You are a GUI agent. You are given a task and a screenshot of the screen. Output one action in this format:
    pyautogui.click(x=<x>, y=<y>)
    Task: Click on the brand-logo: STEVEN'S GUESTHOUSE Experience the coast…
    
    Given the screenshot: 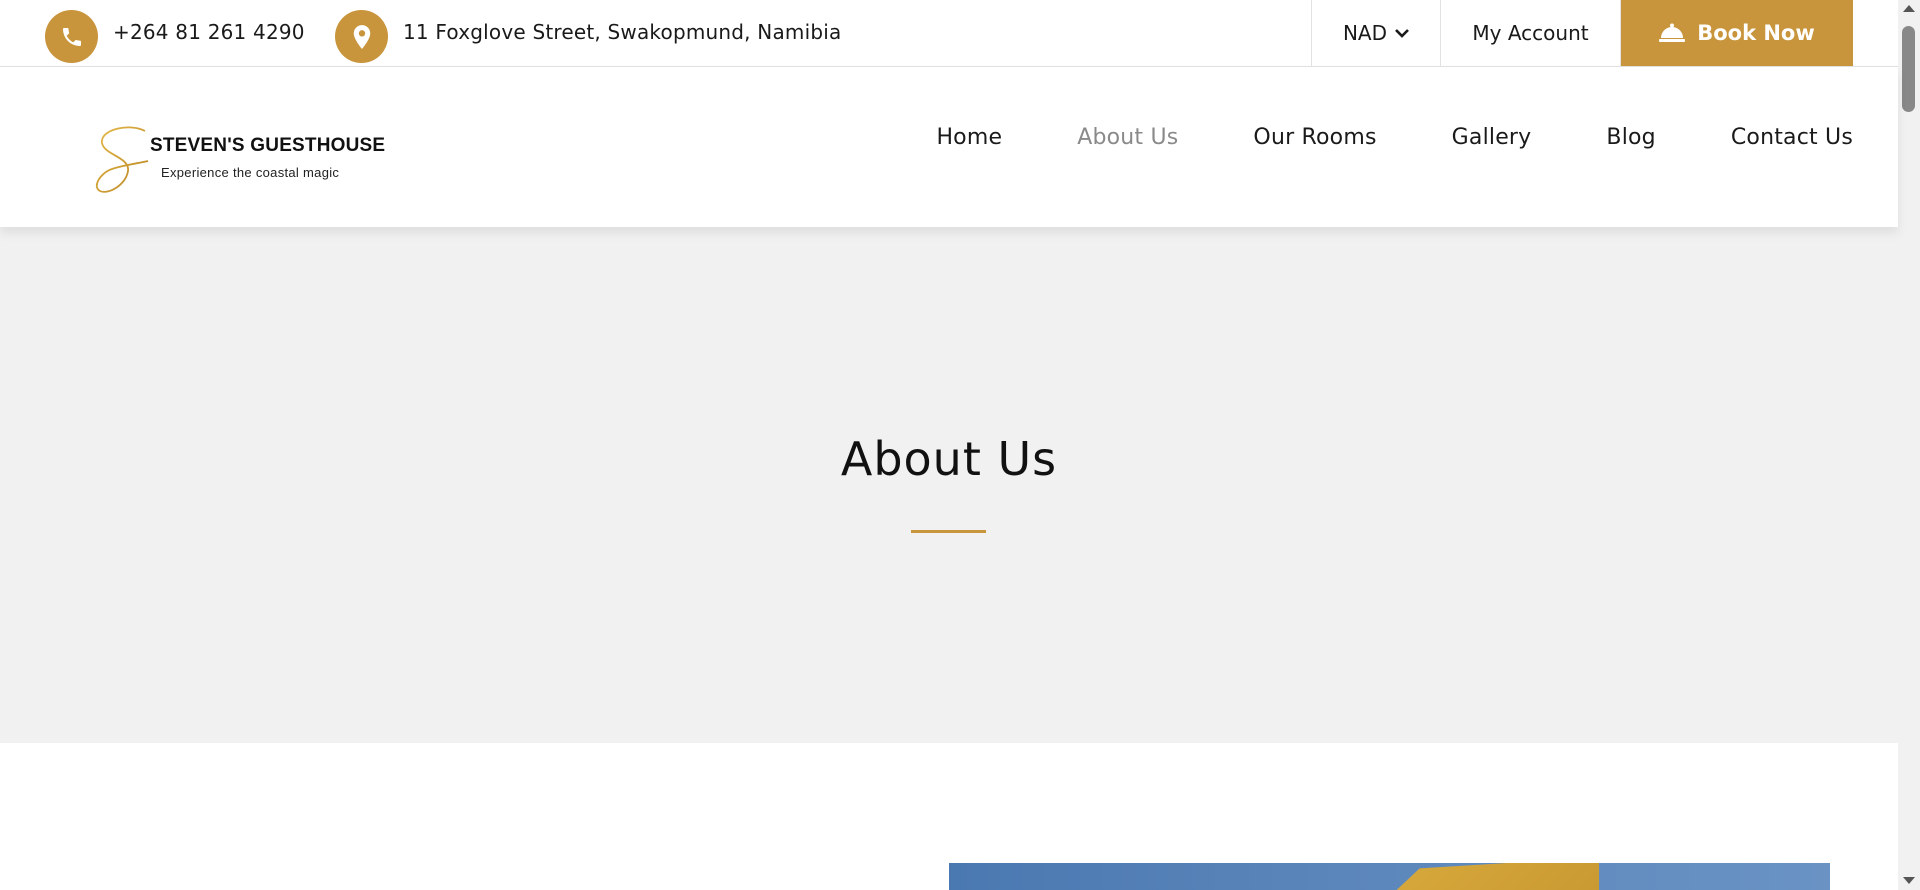 What is the action you would take?
    pyautogui.click(x=240, y=166)
    